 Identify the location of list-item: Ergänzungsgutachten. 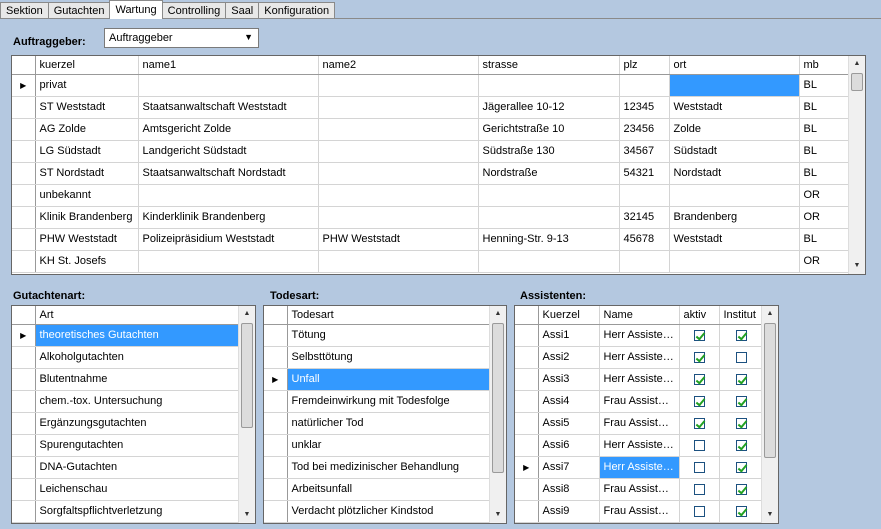
(126, 423).